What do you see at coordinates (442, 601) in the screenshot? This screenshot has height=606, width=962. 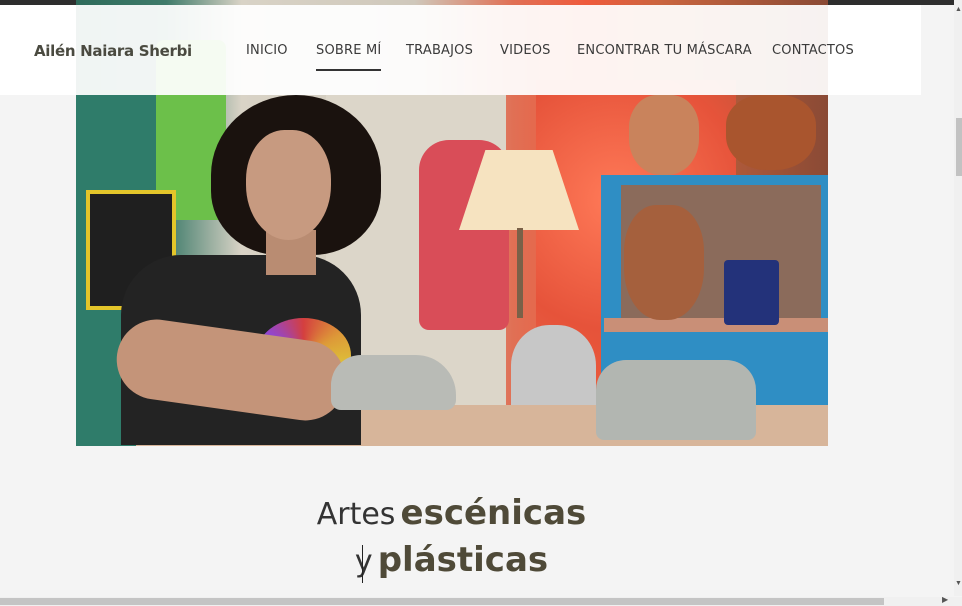 I see `horizontal-scroll-thumb` at bounding box center [442, 601].